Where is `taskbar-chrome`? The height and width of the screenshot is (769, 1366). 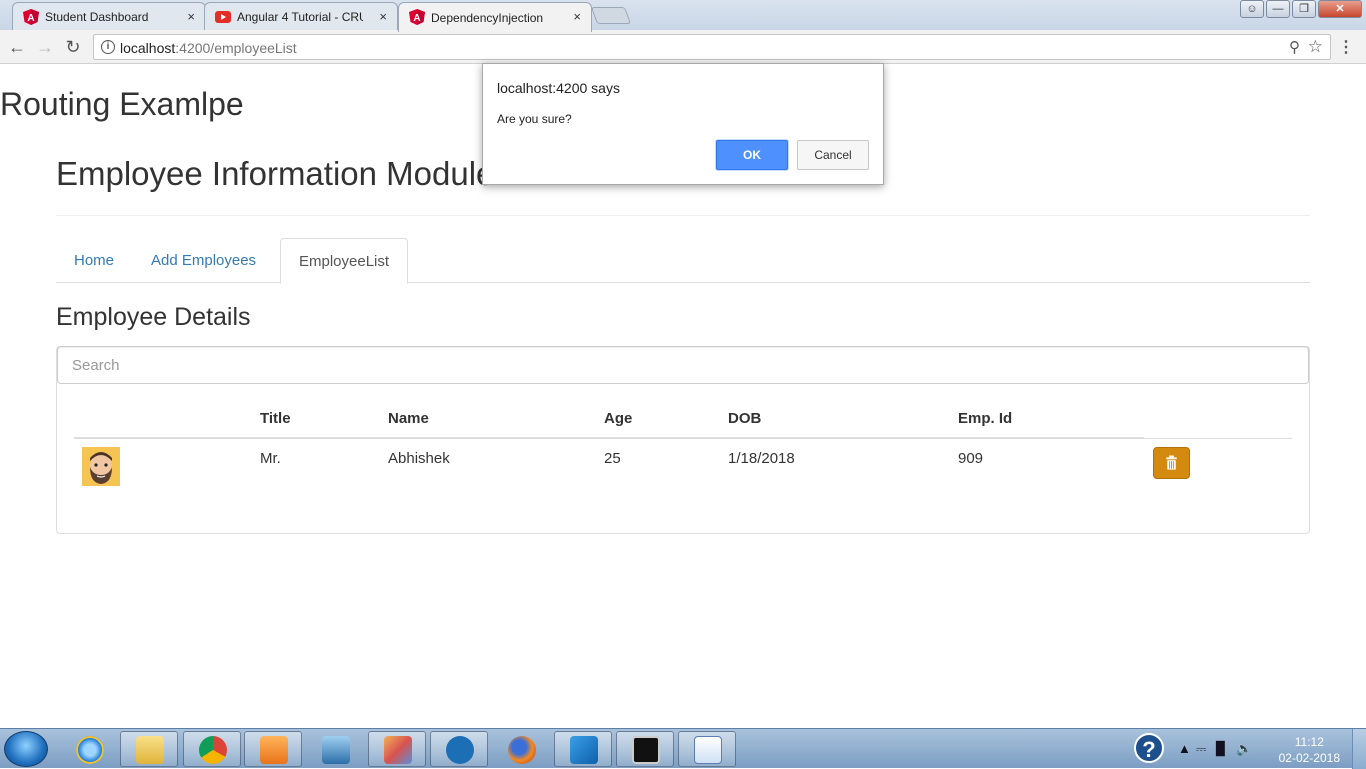 taskbar-chrome is located at coordinates (212, 749).